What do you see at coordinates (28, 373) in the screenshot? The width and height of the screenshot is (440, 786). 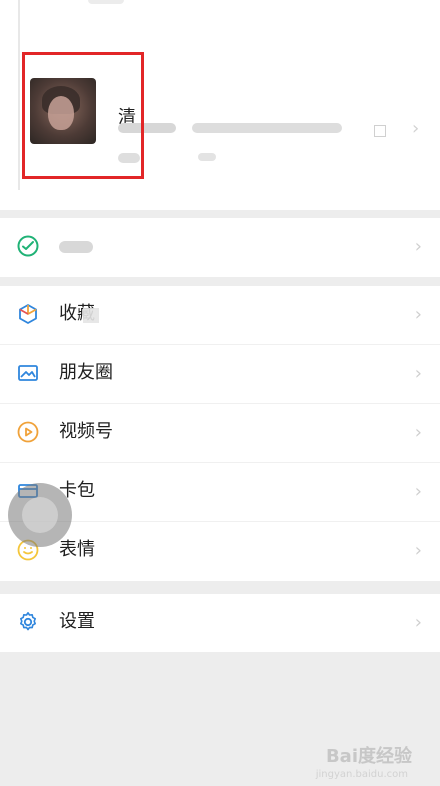 I see `moments-icon` at bounding box center [28, 373].